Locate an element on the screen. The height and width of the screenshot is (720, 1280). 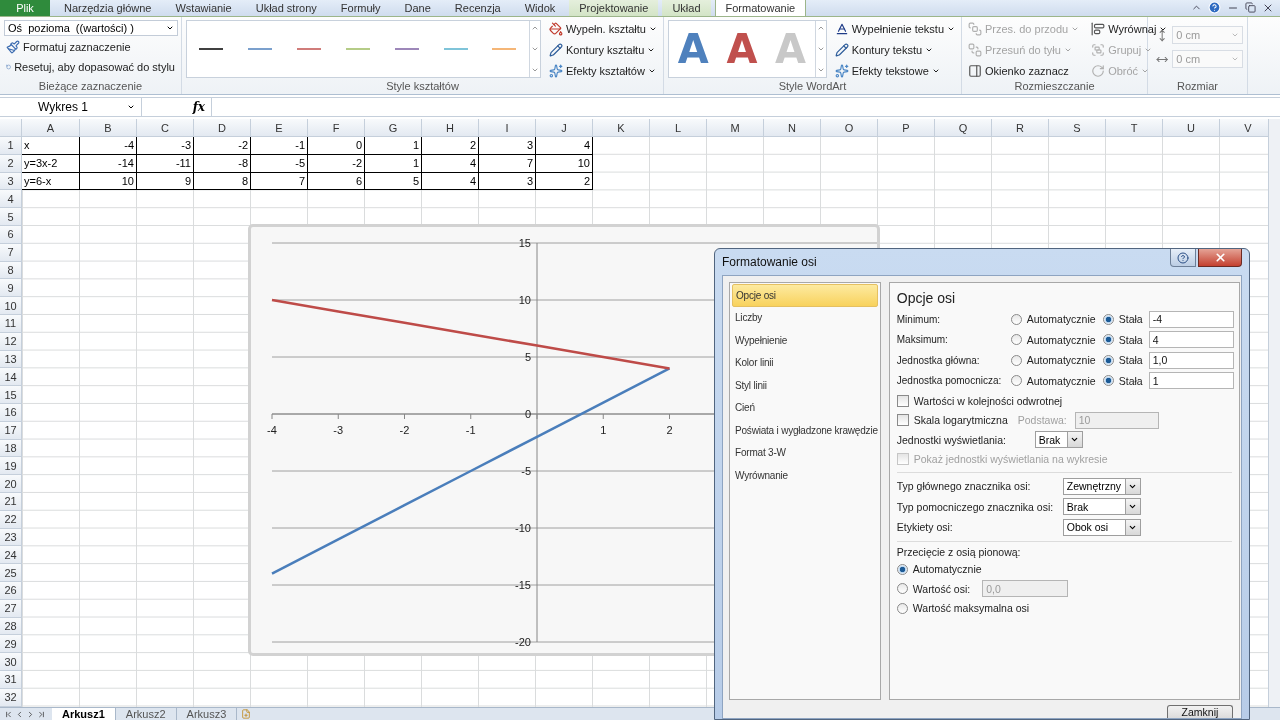
ribbon-tab: Formatowanie is located at coordinates (760, 8).